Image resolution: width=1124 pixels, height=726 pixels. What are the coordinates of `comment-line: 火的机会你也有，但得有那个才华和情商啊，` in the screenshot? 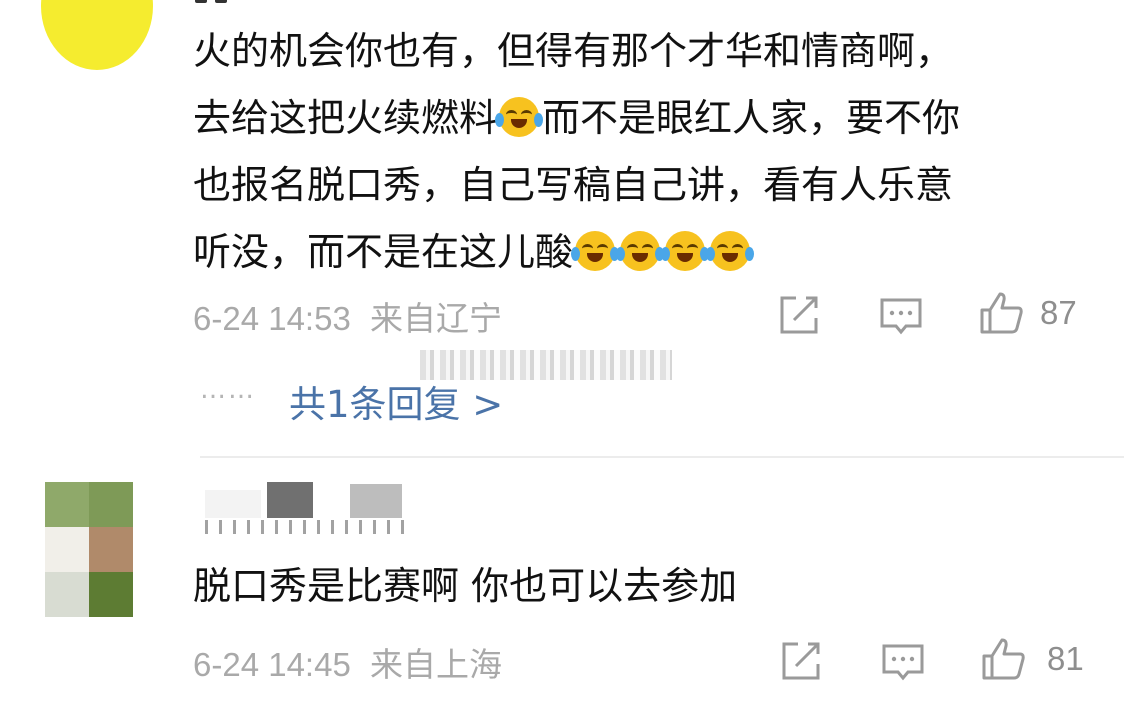 It's located at (573, 51).